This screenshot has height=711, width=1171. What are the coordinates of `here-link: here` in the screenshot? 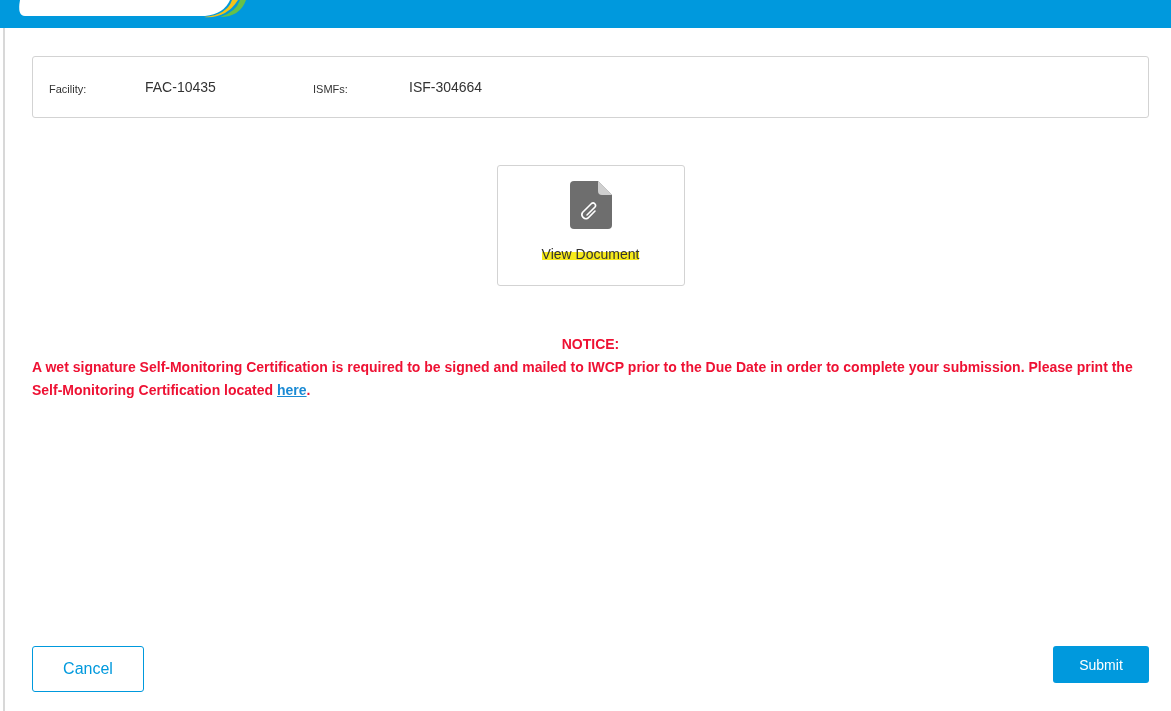 It's located at (292, 390).